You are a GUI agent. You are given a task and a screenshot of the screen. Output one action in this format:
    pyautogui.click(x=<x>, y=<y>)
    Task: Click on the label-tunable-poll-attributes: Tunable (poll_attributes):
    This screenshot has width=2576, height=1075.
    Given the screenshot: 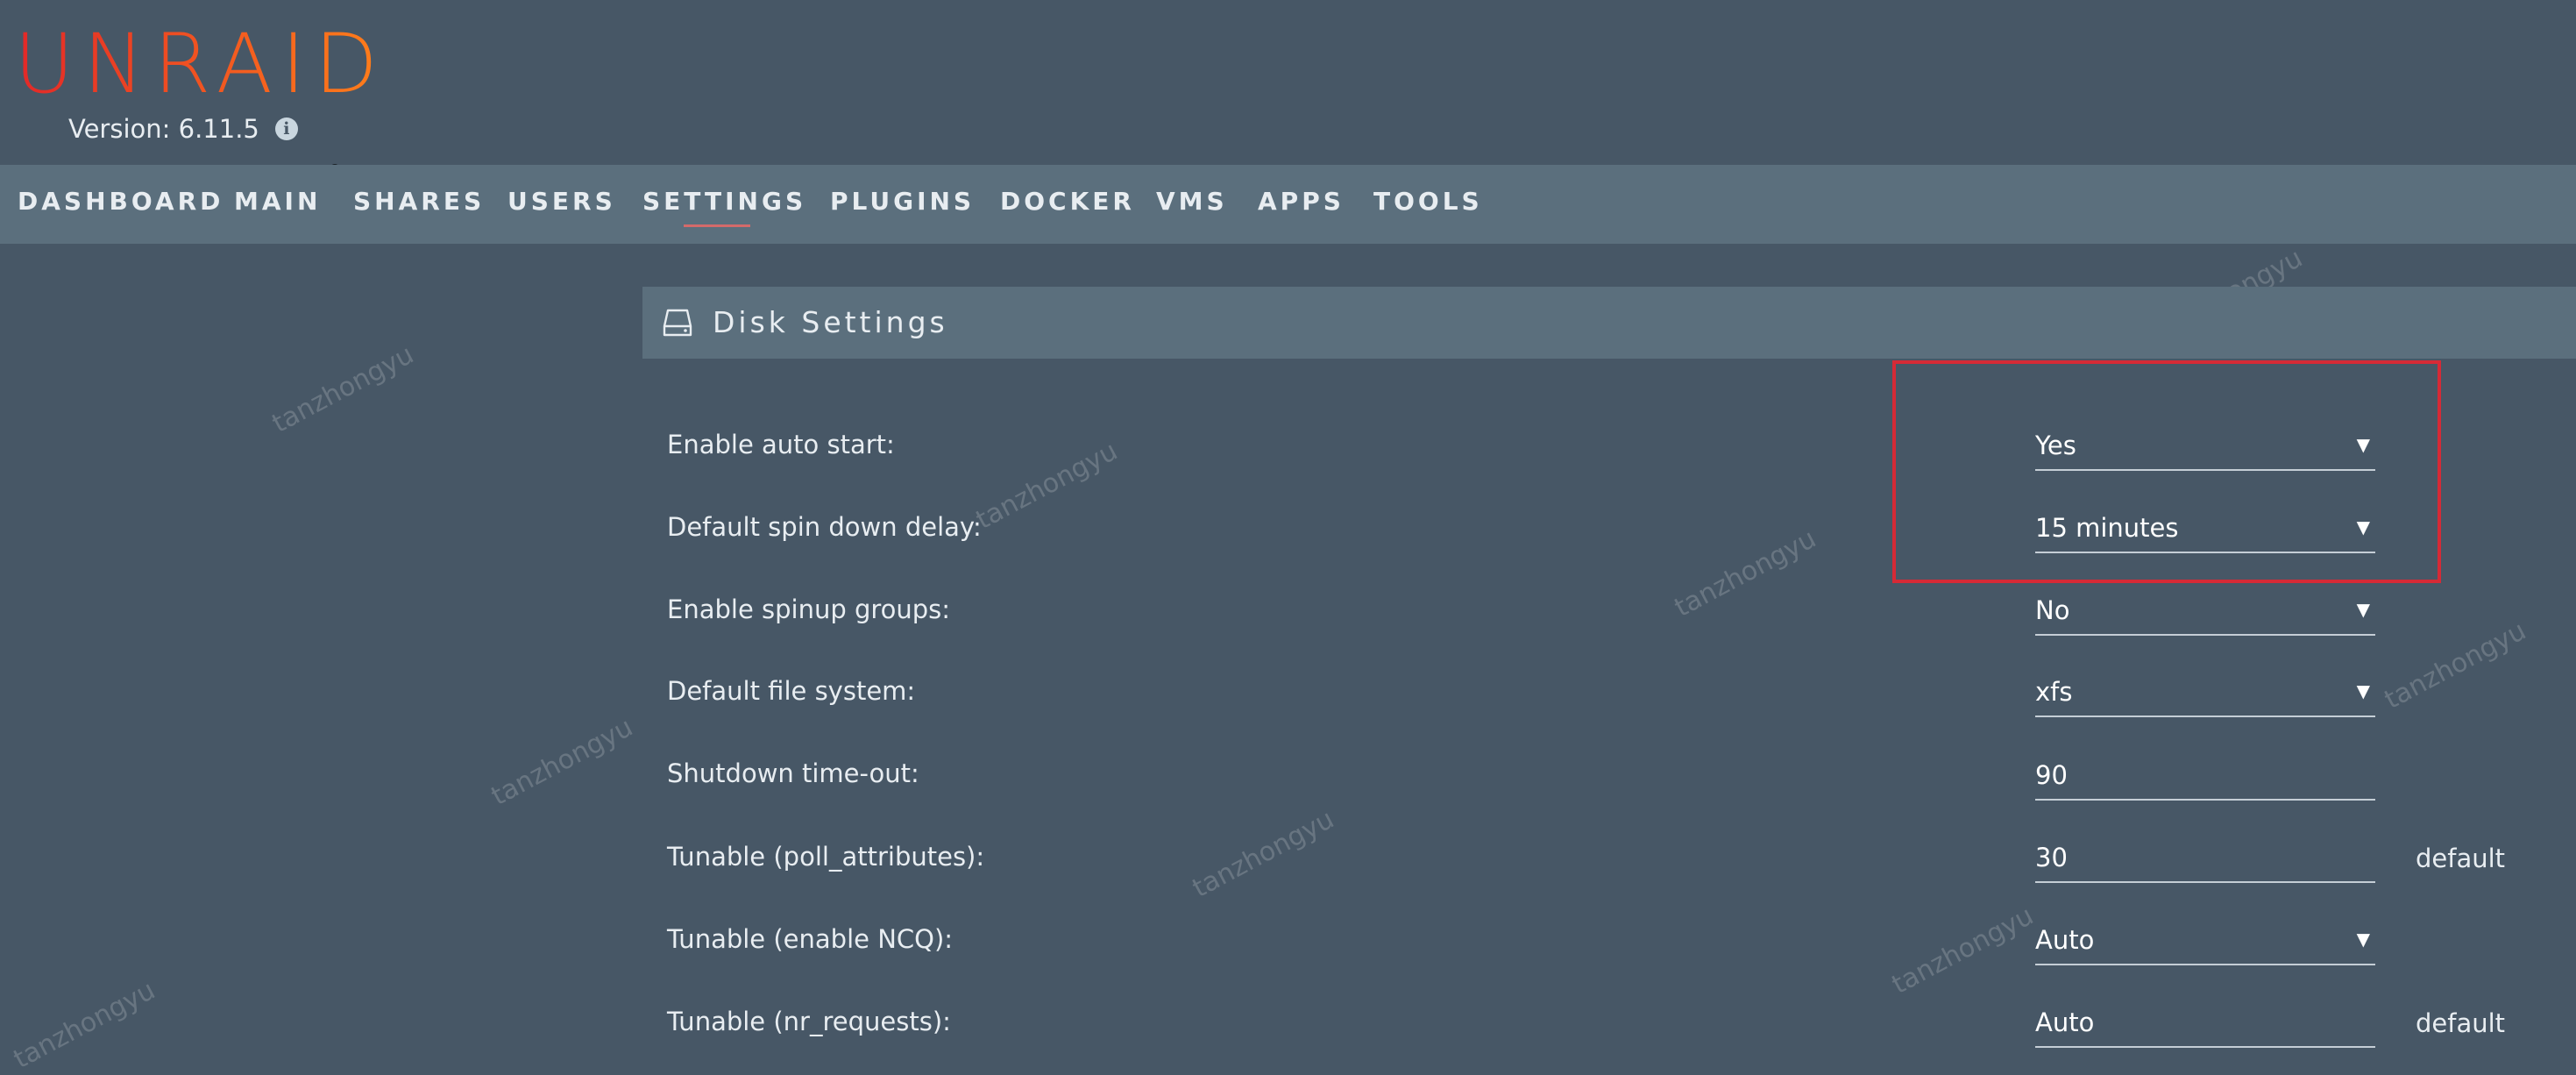 What is the action you would take?
    pyautogui.click(x=826, y=857)
    